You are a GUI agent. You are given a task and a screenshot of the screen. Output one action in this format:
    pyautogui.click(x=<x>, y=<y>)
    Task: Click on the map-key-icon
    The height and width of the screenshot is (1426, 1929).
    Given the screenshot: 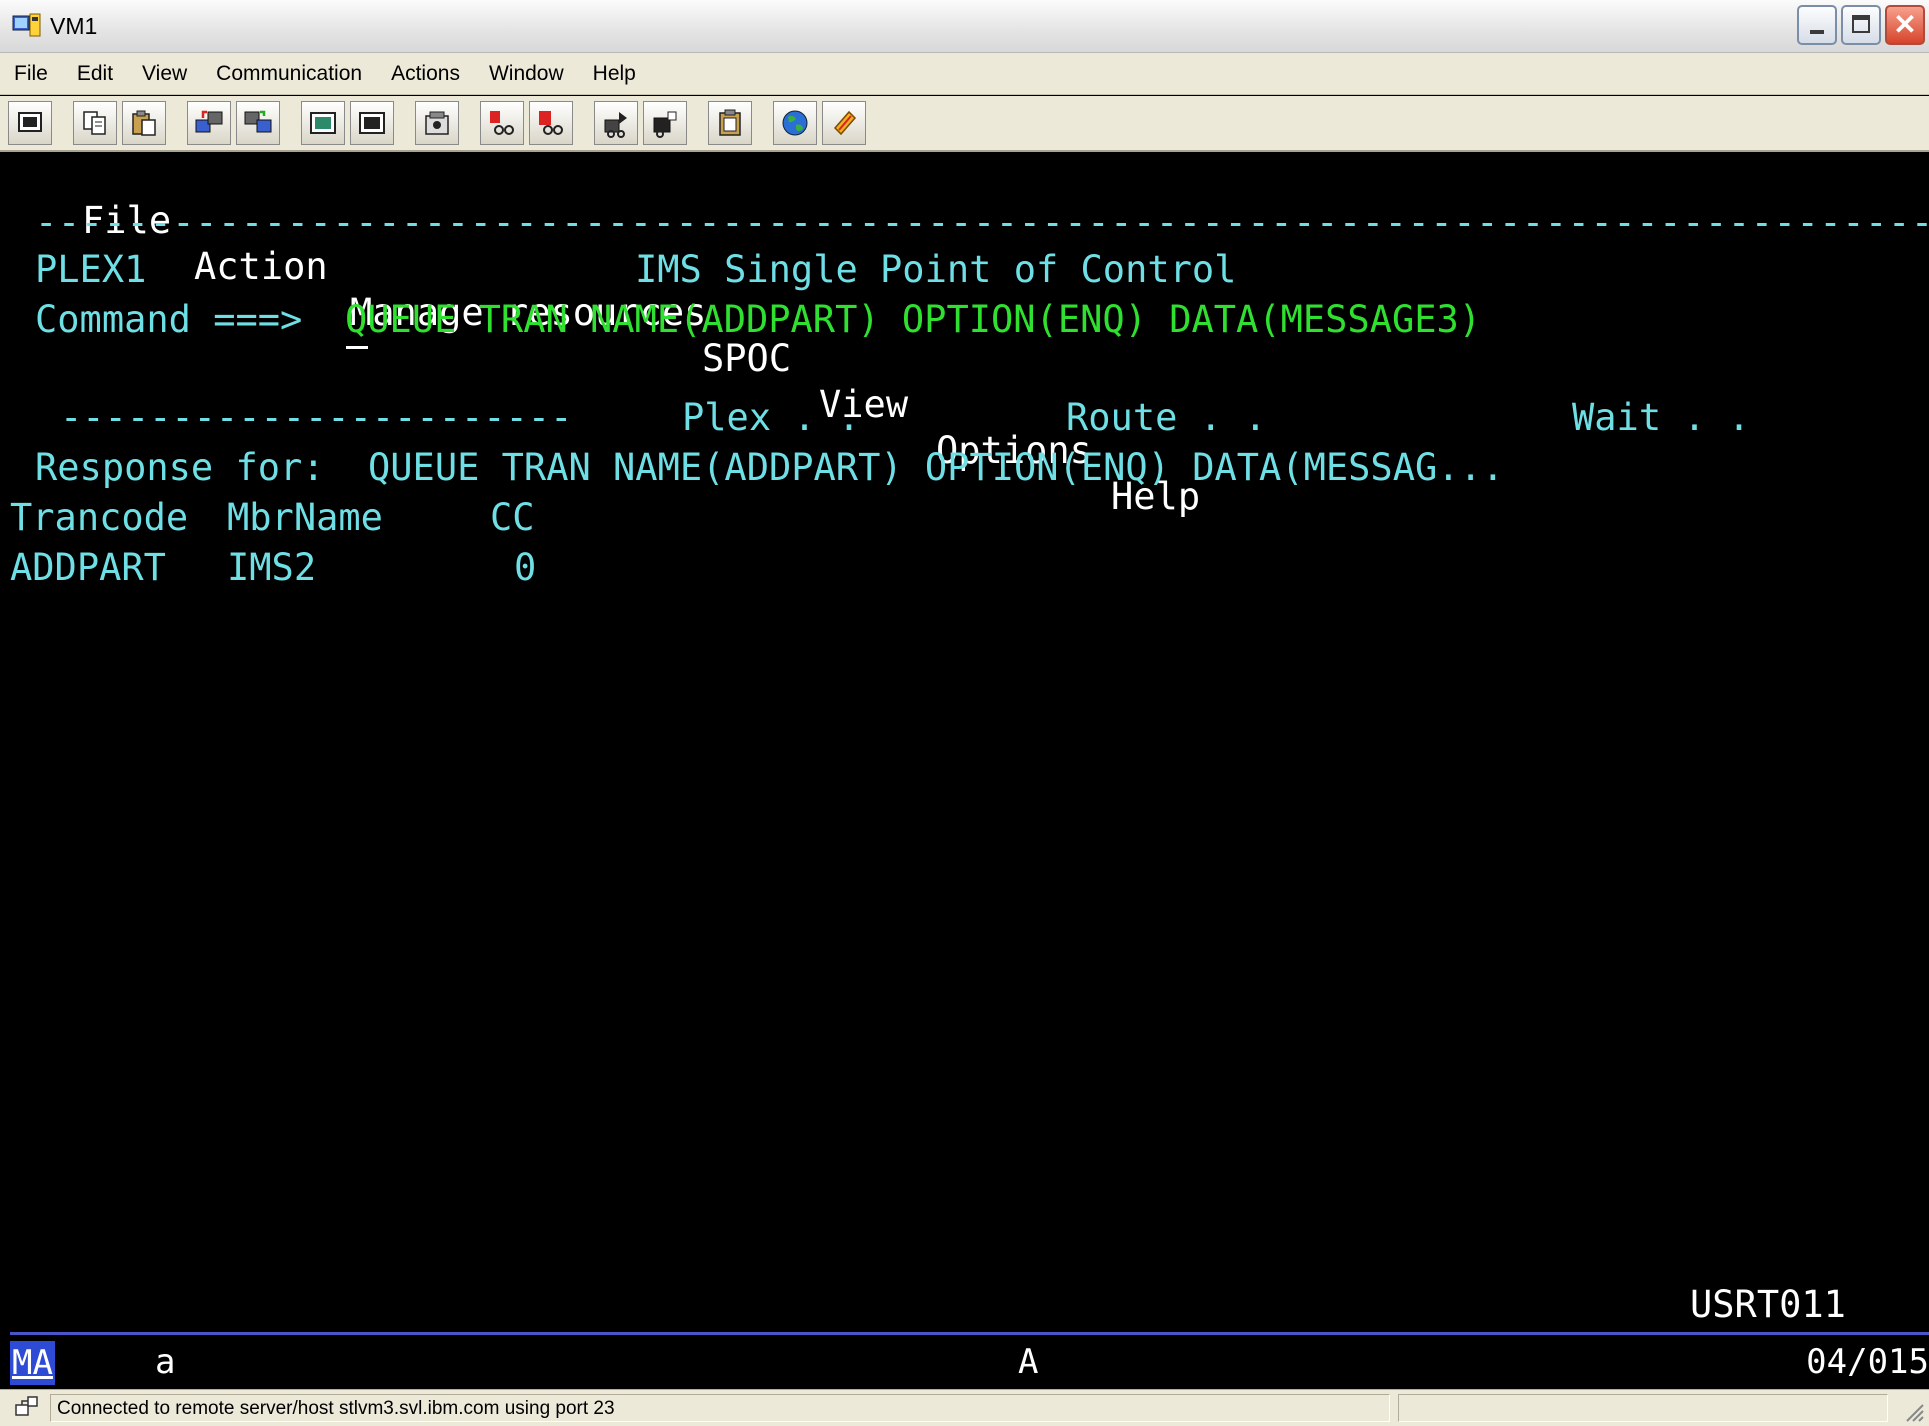 What is the action you would take?
    pyautogui.click(x=845, y=123)
    